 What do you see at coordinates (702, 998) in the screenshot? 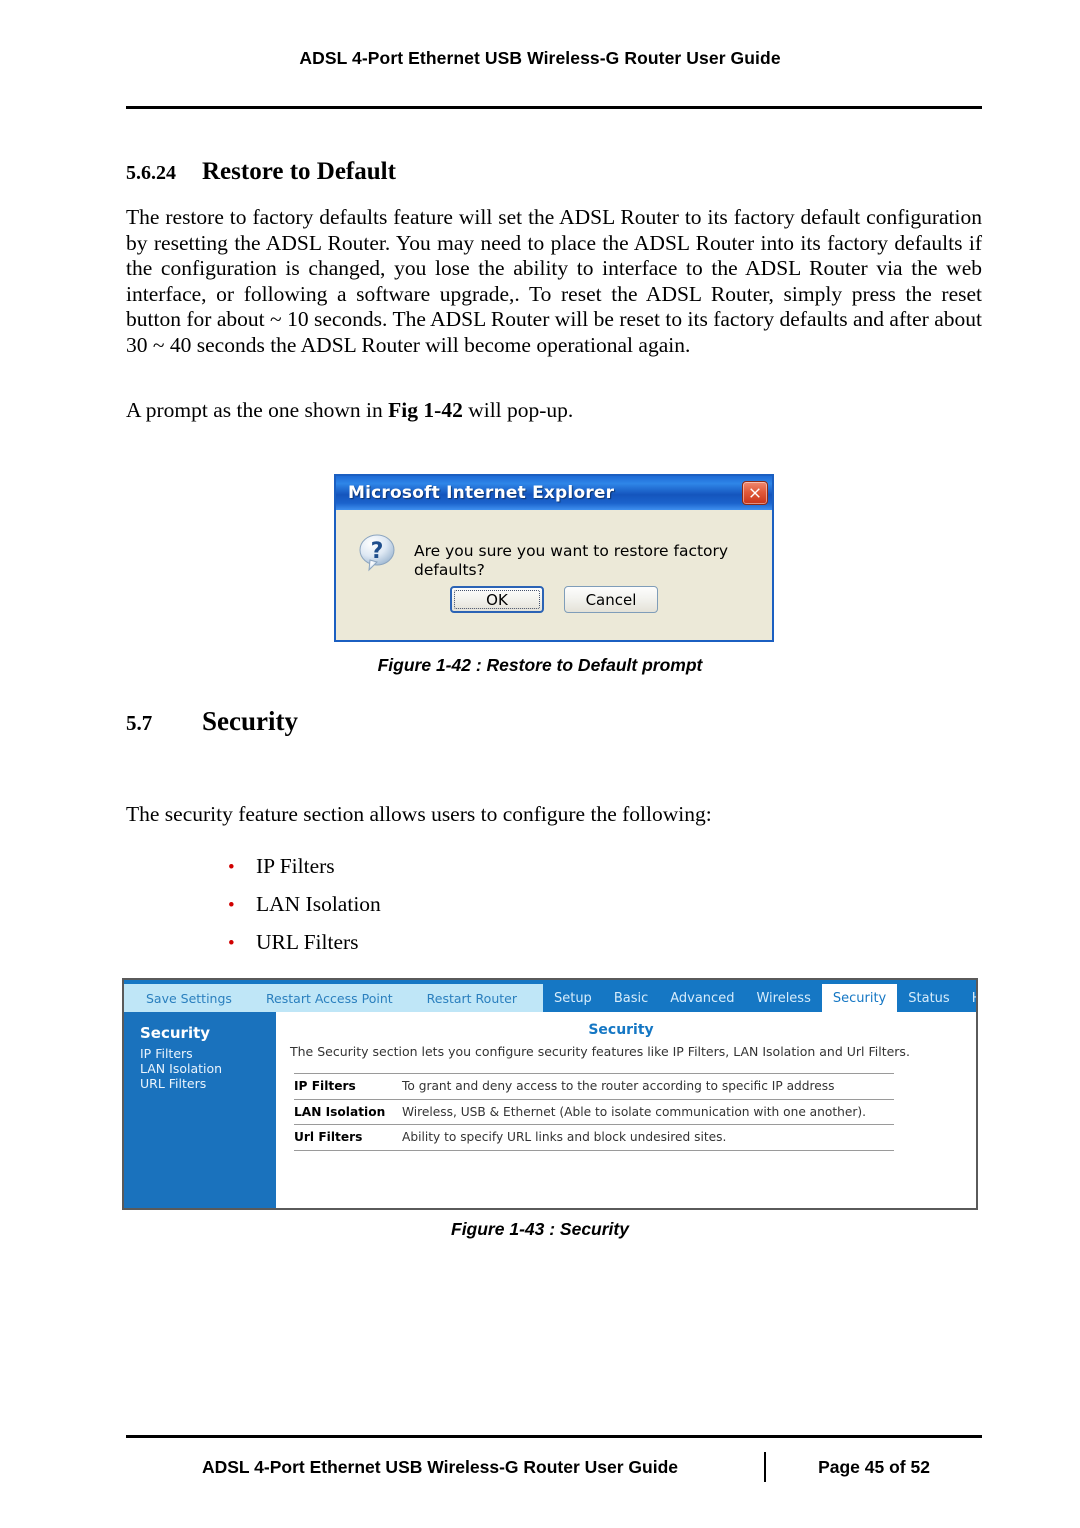
I see `tab-advanced: Advanced` at bounding box center [702, 998].